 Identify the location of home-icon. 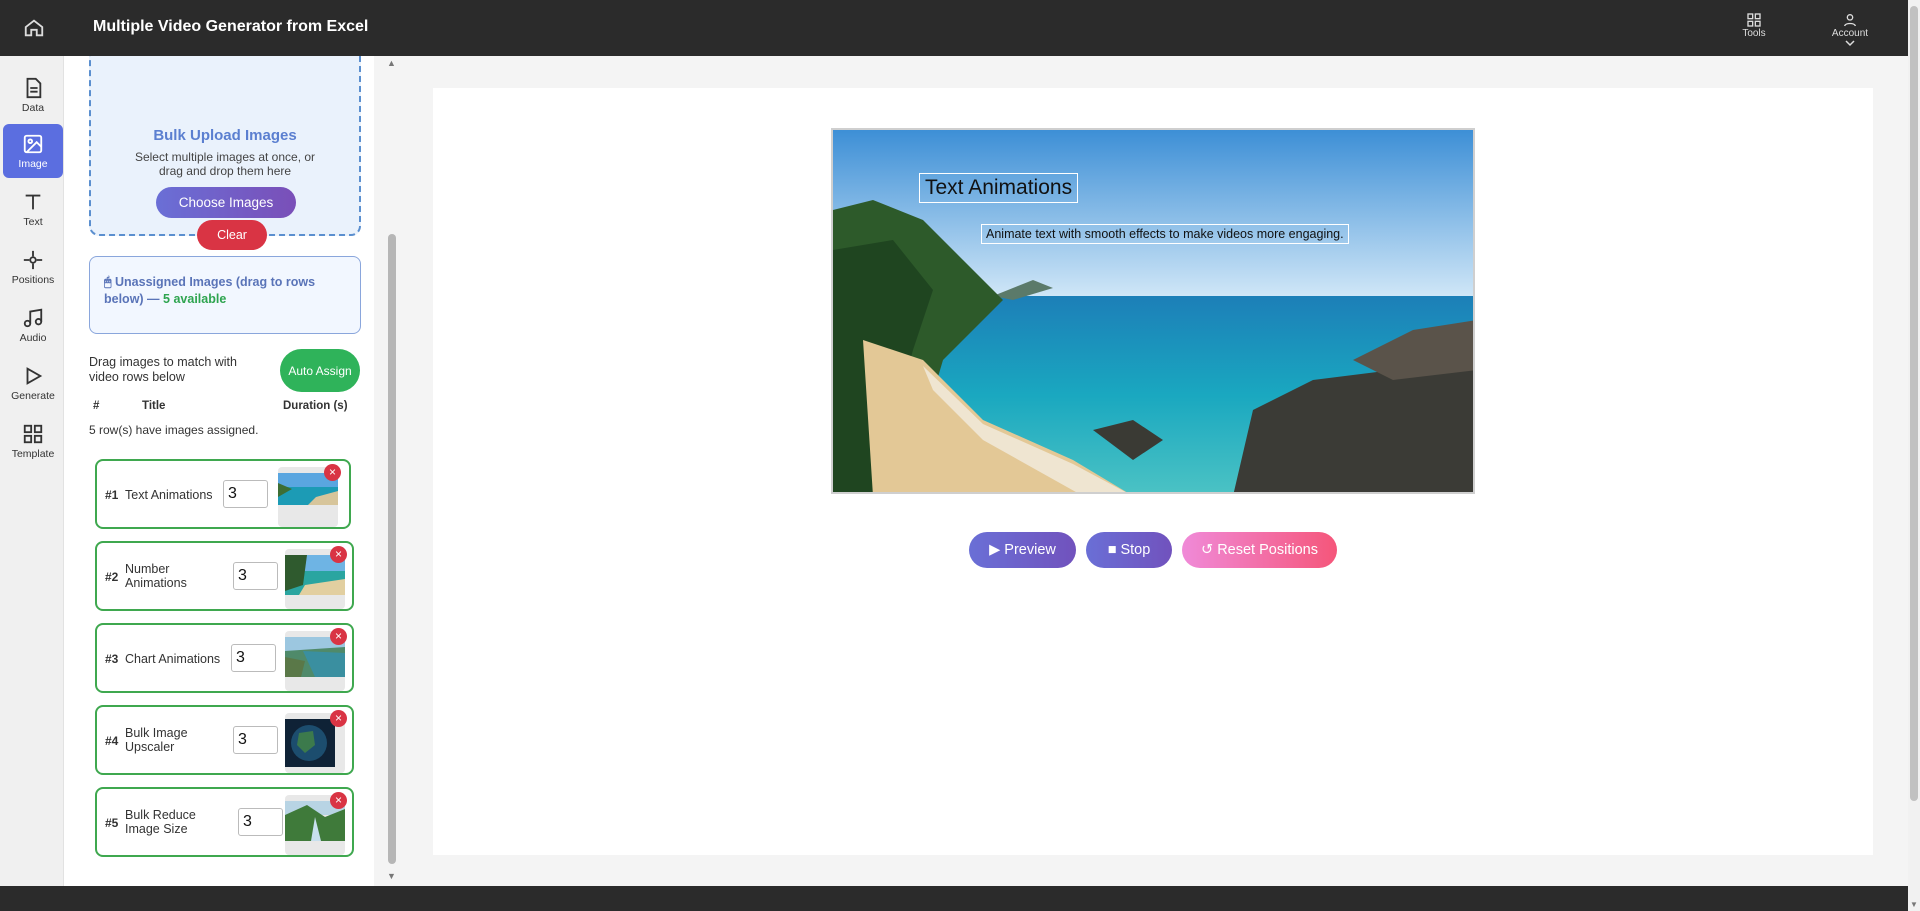
(34, 28).